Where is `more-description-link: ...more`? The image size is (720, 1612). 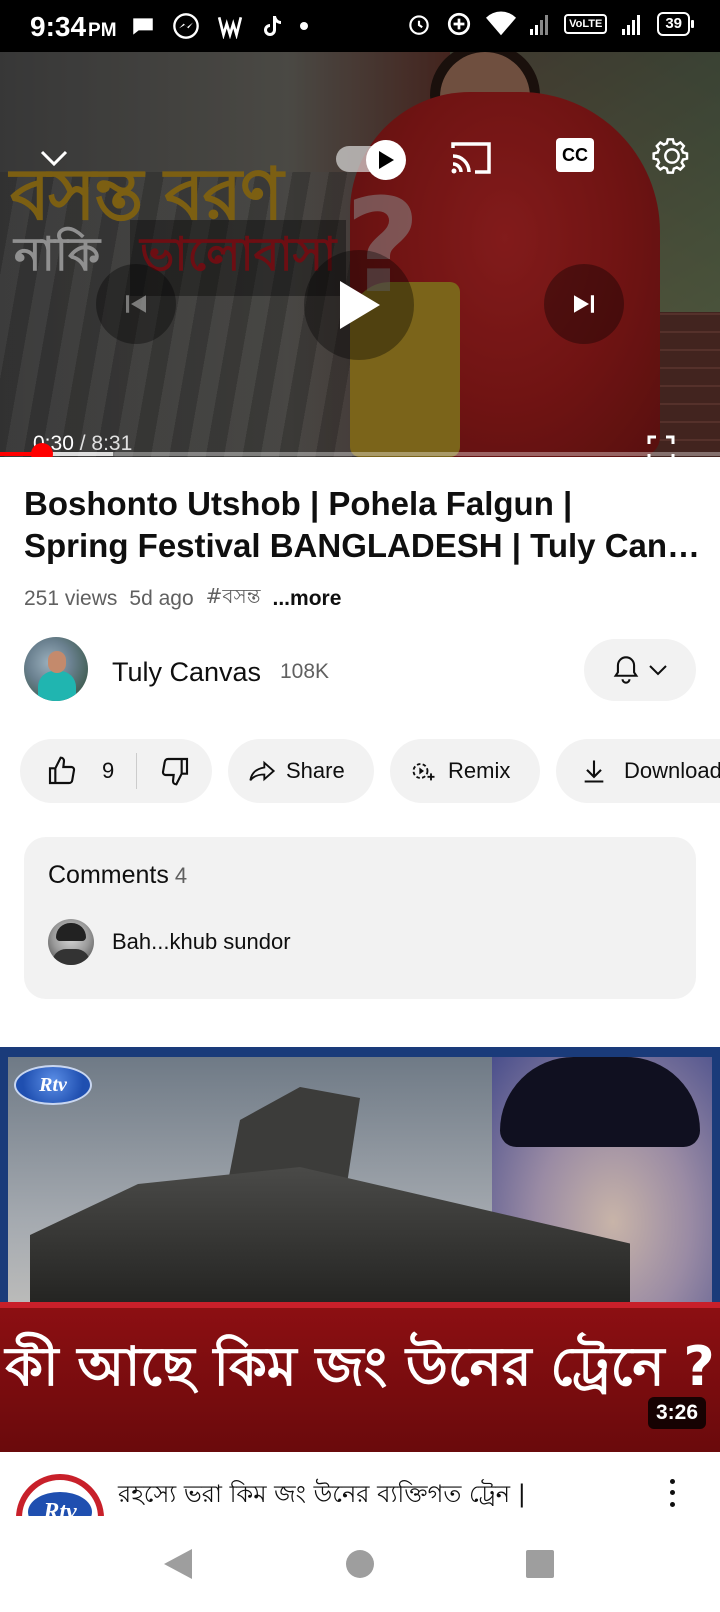 more-description-link: ...more is located at coordinates (307, 599).